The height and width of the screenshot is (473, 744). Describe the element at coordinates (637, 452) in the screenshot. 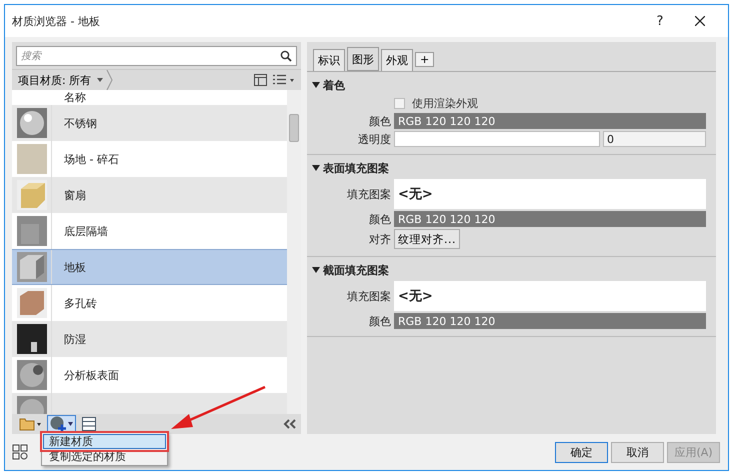

I see `dialog-button: 取消` at that location.